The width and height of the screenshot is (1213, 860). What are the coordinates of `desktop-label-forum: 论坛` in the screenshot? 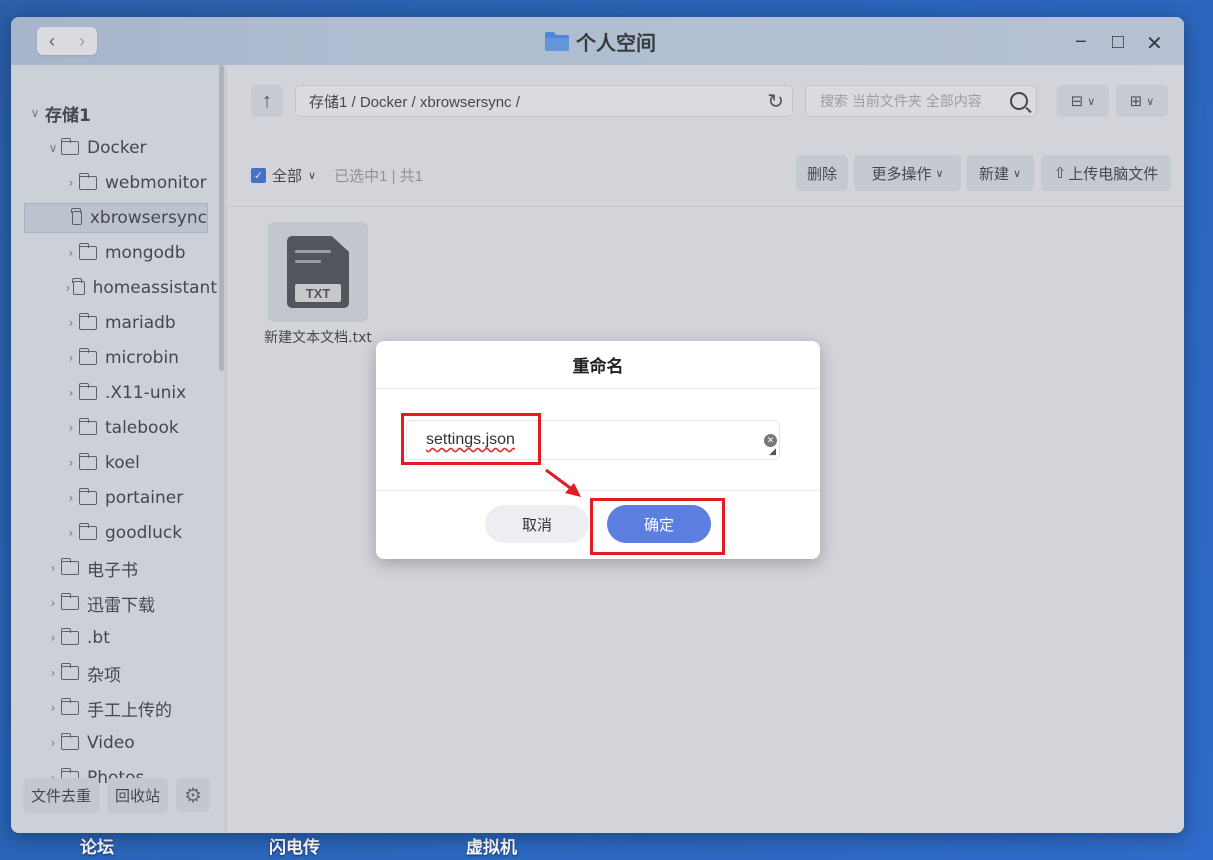 It's located at (97, 845).